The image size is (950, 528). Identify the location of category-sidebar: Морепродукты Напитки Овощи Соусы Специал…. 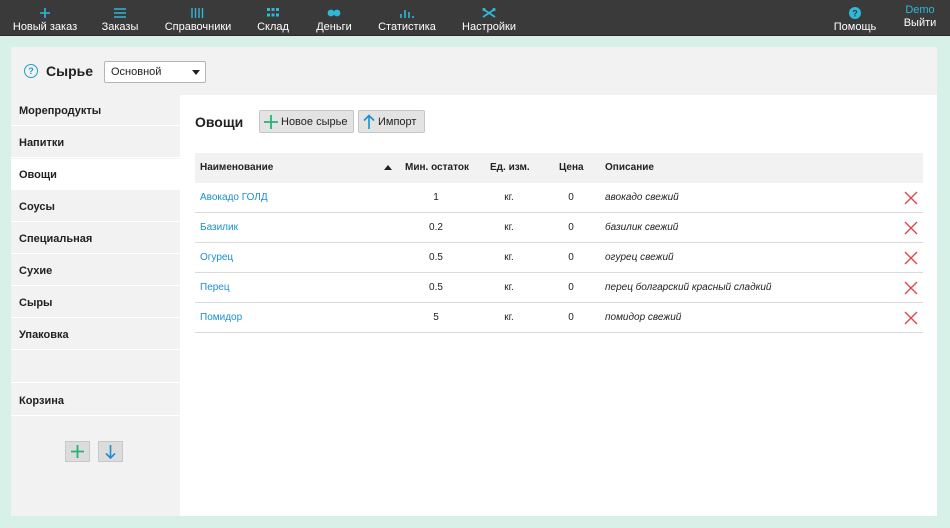
(95, 305).